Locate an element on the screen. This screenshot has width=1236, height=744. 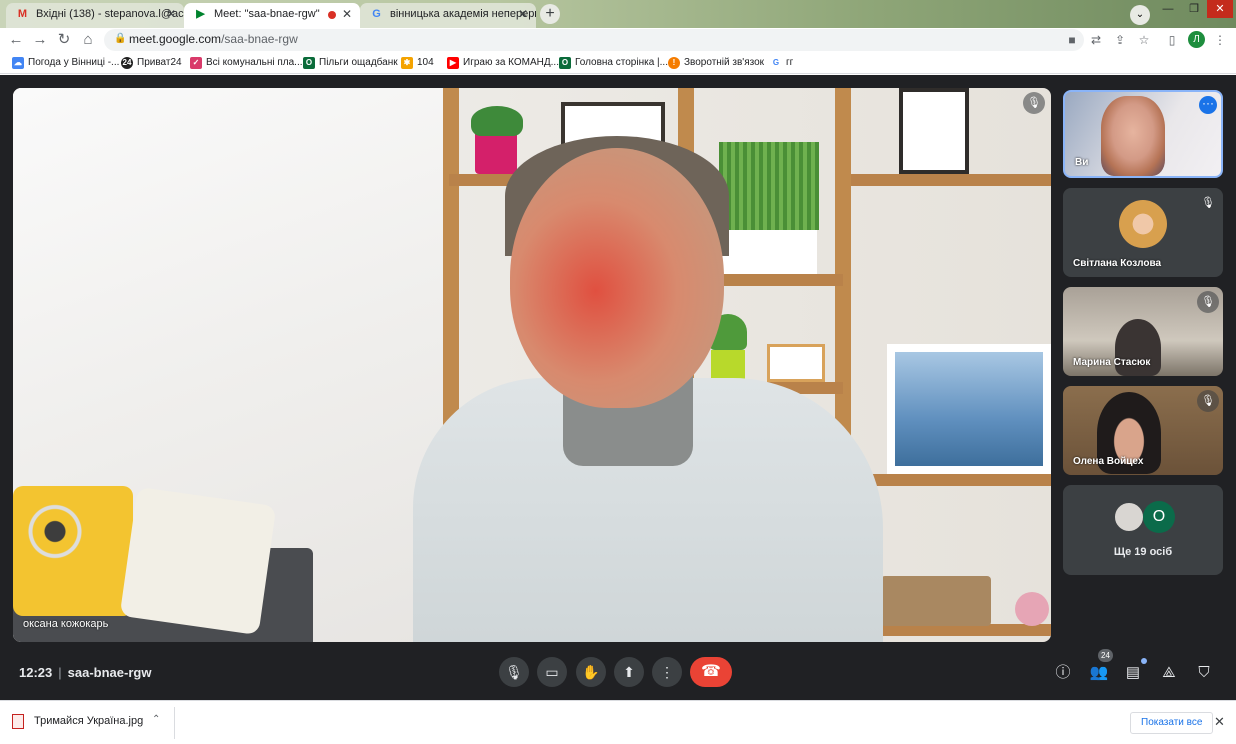
bookmark-item: ! Зворотній зв'язок is located at coordinates (716, 63).